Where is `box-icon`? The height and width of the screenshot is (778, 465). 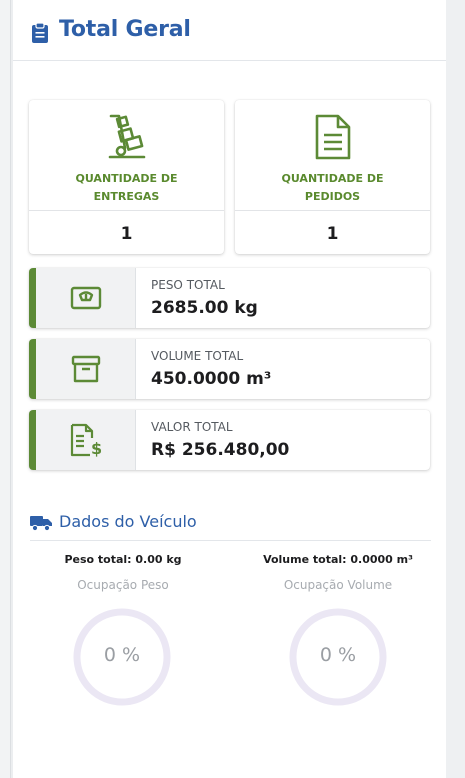 box-icon is located at coordinates (85, 369).